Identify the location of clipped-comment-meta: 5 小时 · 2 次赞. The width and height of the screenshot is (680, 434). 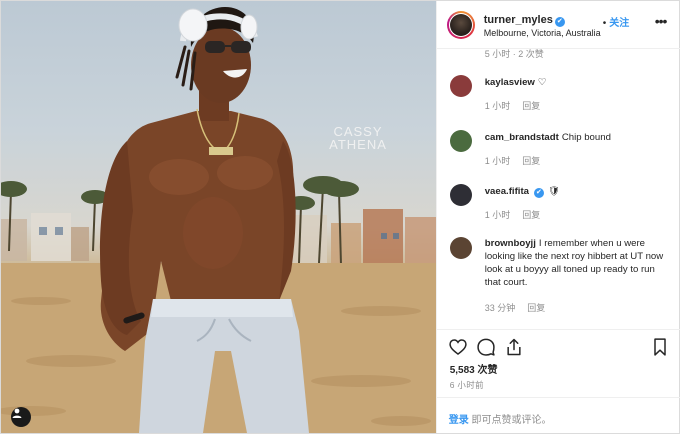
(514, 54).